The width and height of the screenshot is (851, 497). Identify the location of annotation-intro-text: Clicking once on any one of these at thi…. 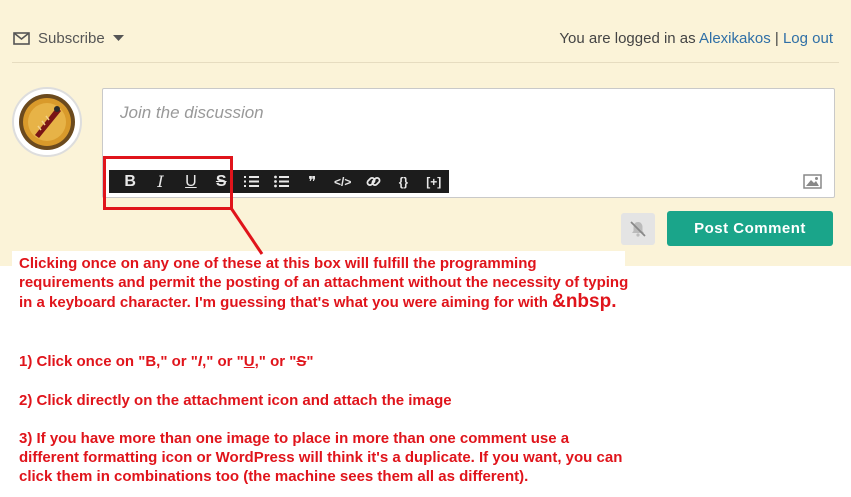
(324, 283).